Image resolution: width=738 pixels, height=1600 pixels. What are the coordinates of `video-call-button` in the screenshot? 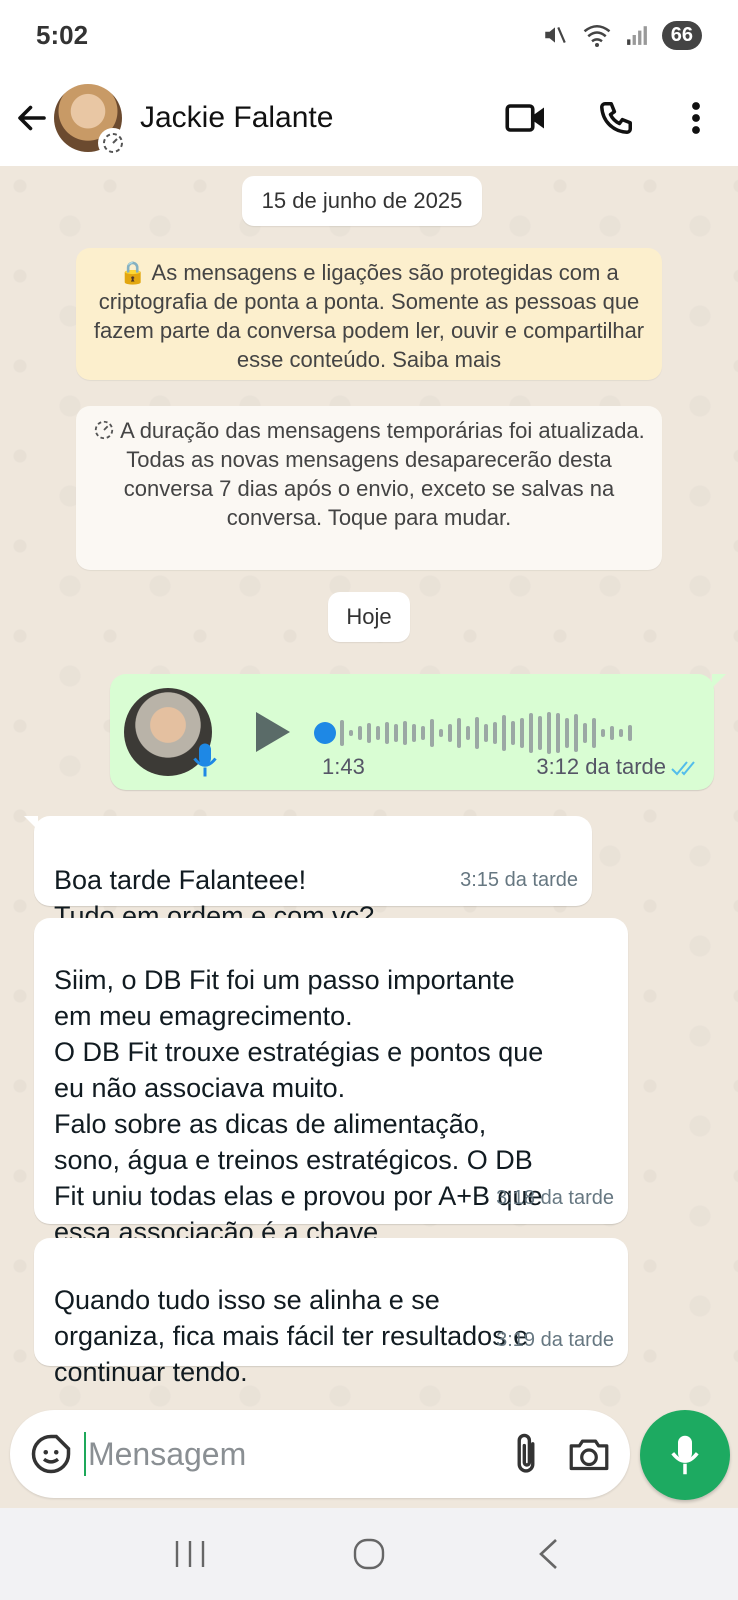 It's located at (526, 118).